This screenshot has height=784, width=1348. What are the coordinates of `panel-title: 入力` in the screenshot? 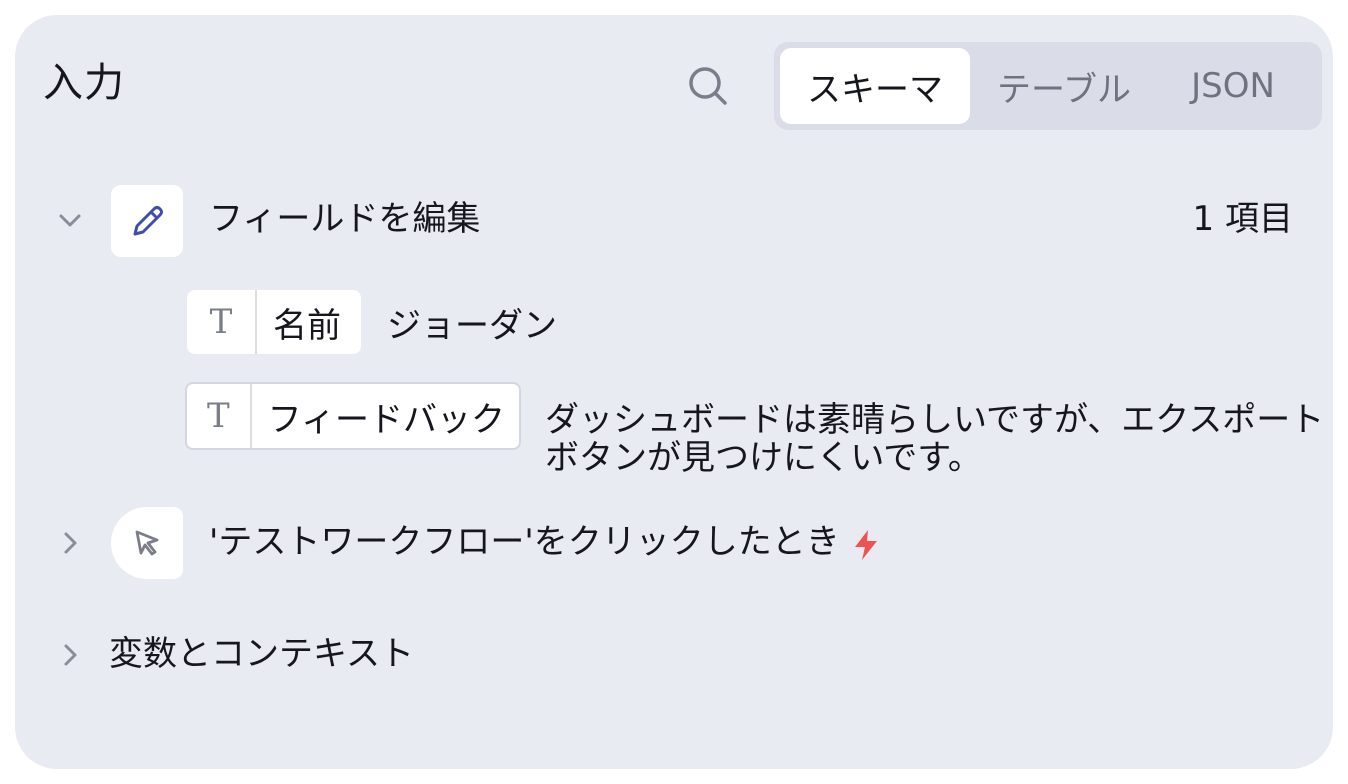 It's located at (84, 83).